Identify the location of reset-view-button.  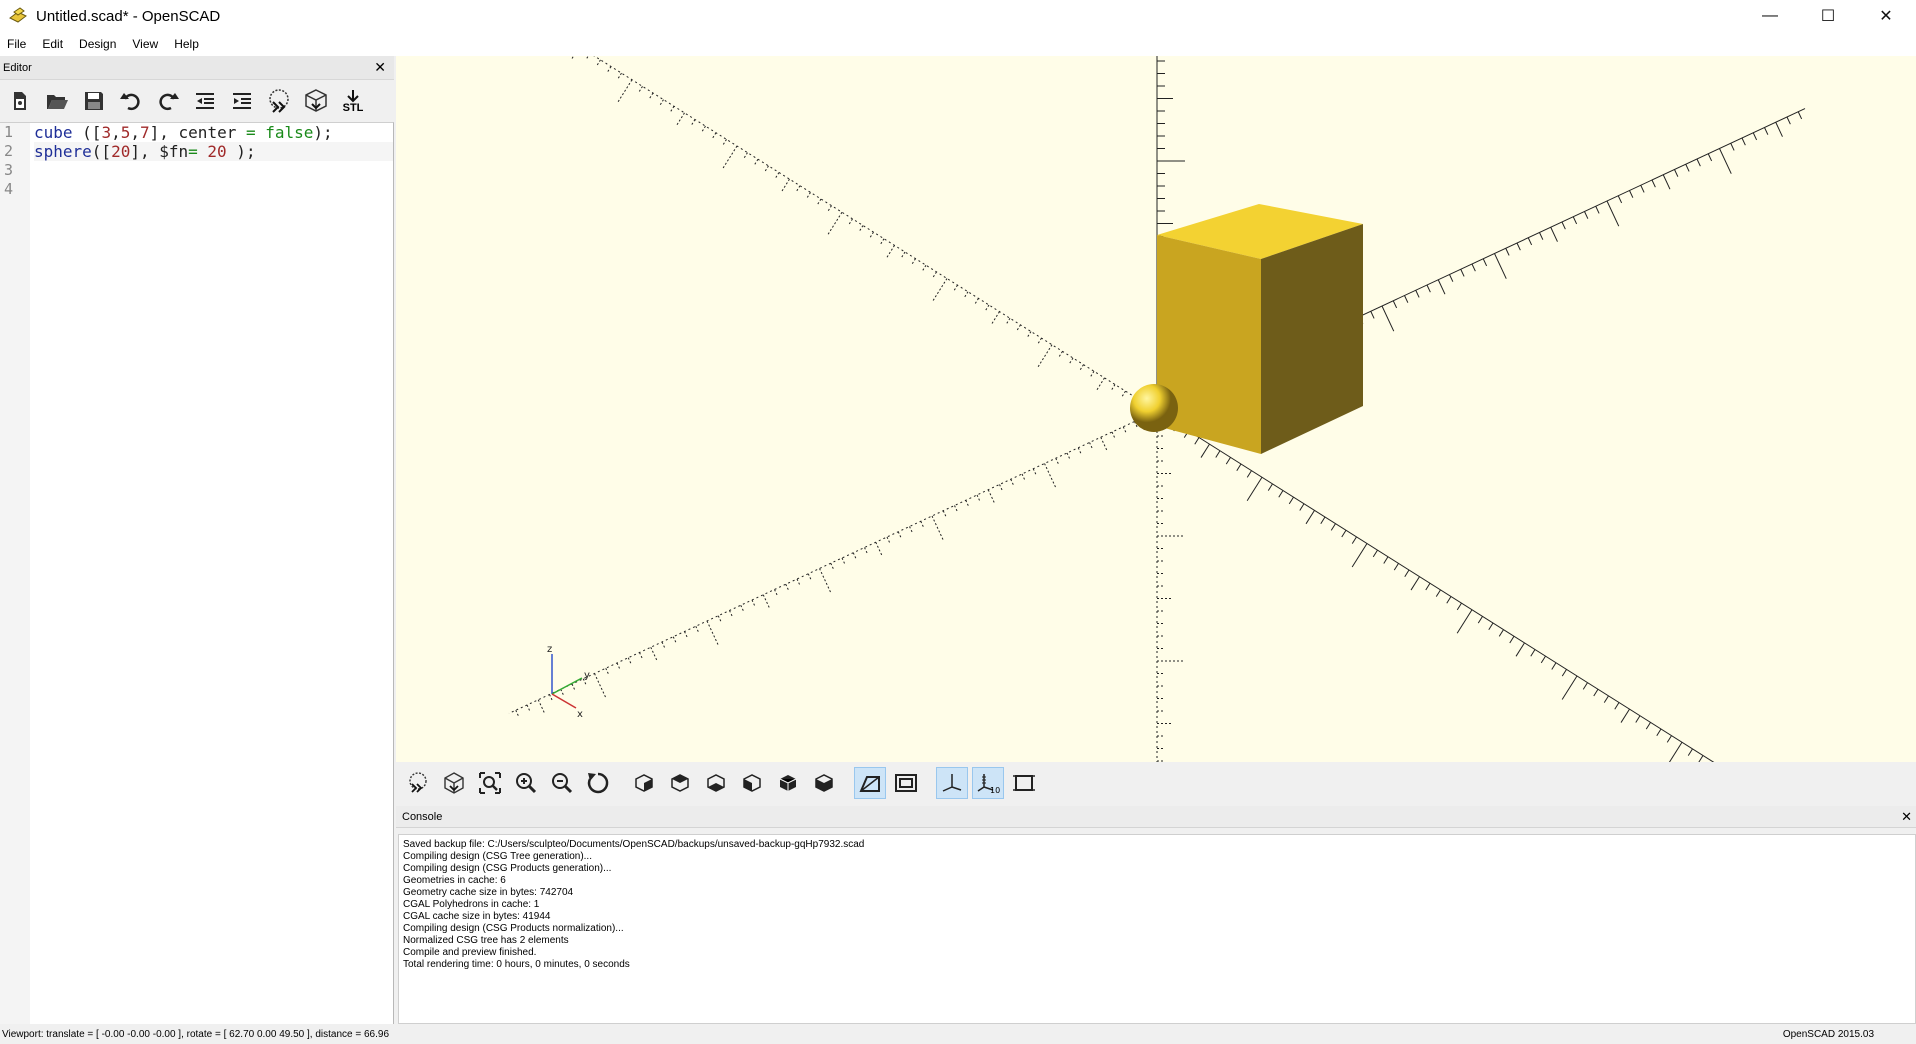
(598, 783).